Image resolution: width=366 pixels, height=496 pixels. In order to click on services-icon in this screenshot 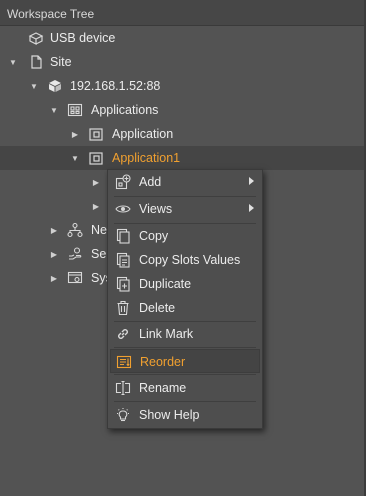, I will do `click(75, 254)`.